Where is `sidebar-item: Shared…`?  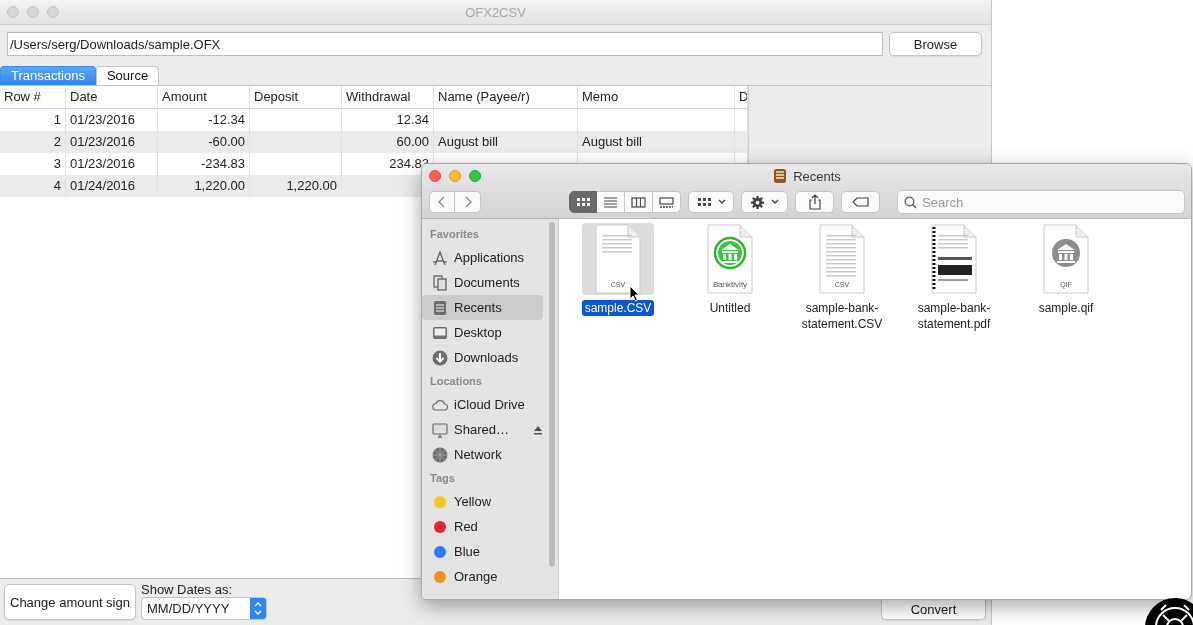
sidebar-item: Shared… is located at coordinates (482, 429).